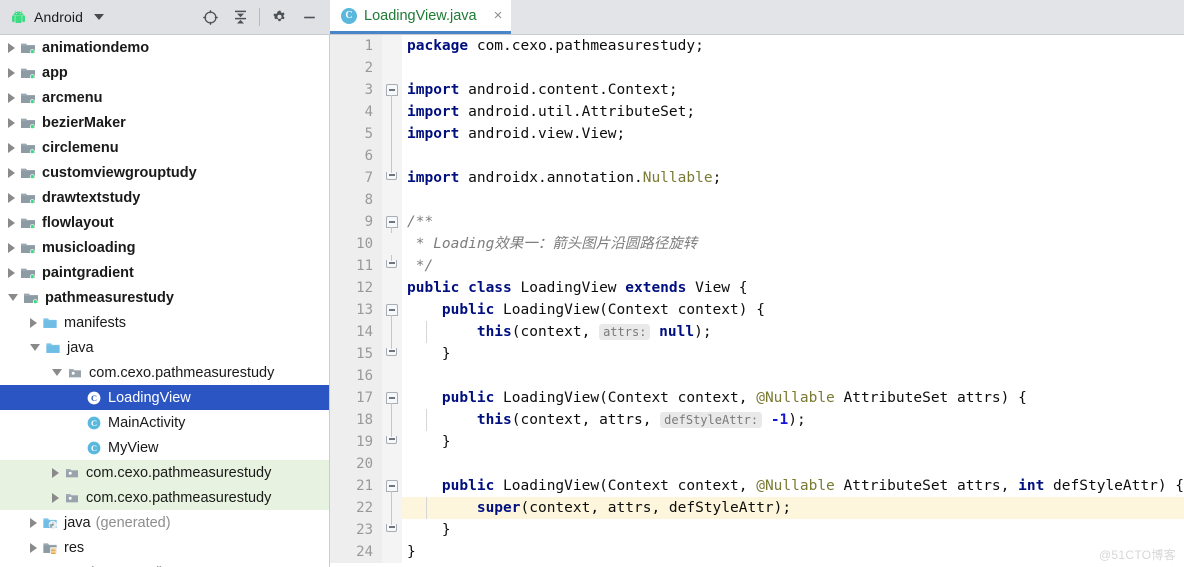  I want to click on close-icon: ×, so click(498, 15).